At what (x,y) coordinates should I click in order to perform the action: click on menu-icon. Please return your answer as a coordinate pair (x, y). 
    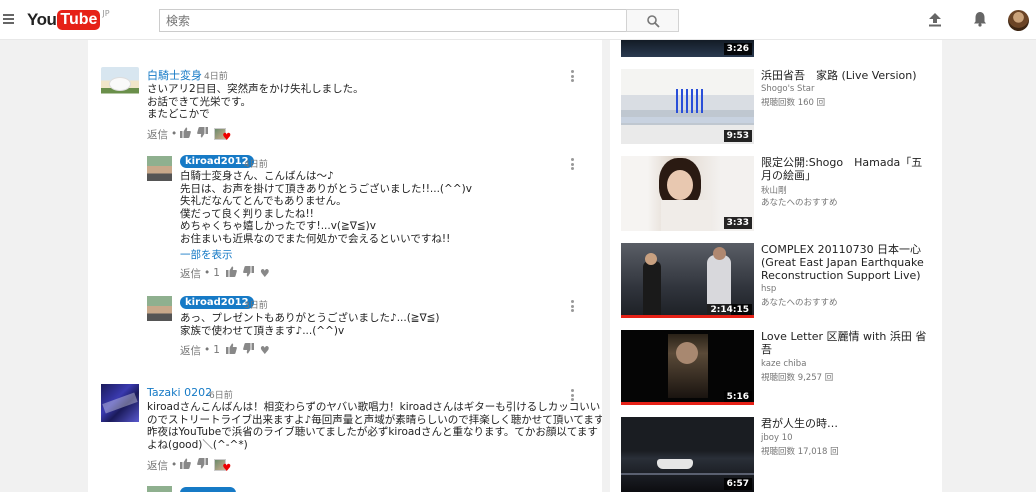
    Looking at the image, I should click on (8, 19).